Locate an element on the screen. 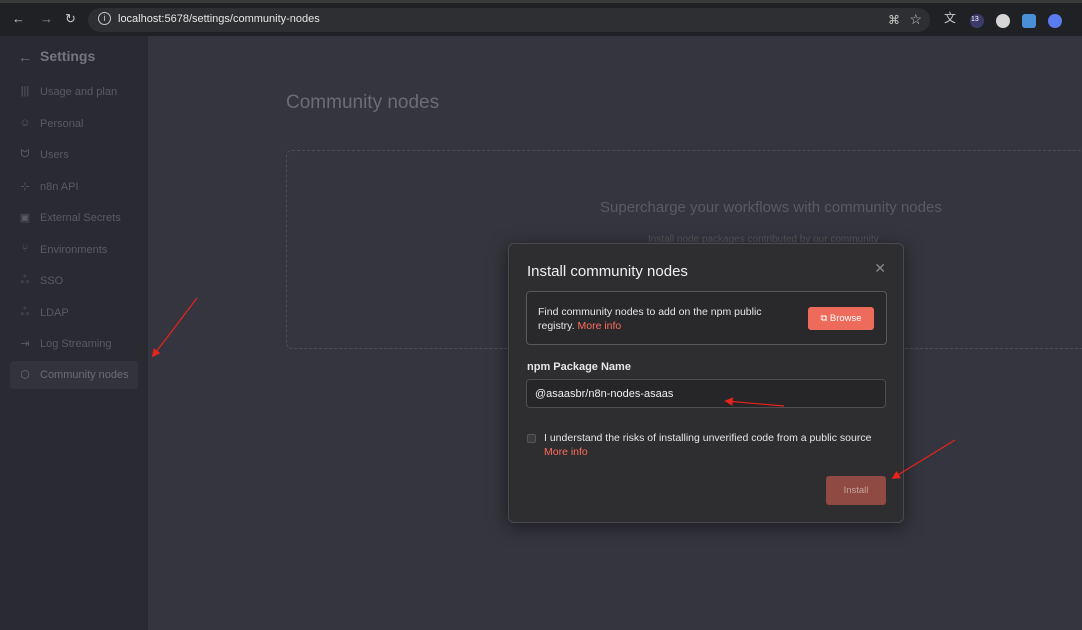 The image size is (1082, 630). extension-badge-count: 13 is located at coordinates (975, 19).